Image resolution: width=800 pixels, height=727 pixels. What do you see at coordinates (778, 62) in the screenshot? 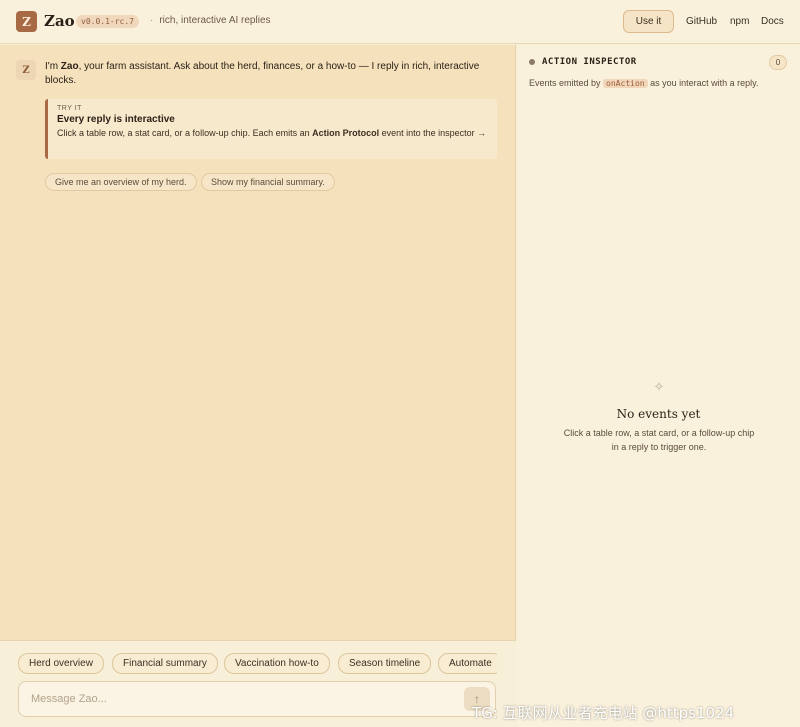
I see `event-count-badge: 0` at bounding box center [778, 62].